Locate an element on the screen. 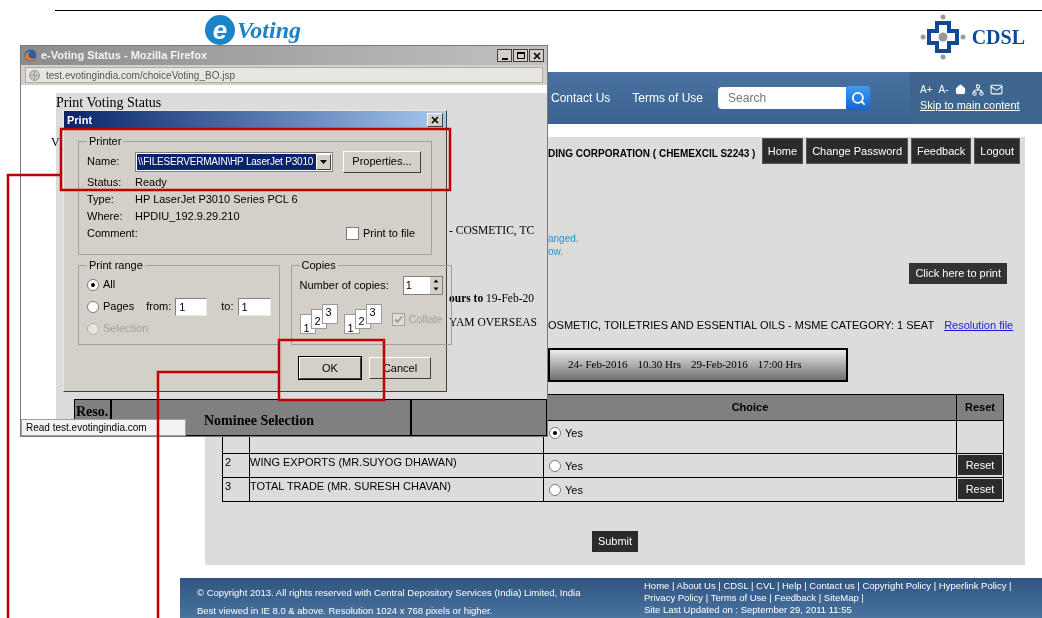  table-cell: 3 is located at coordinates (236, 489).